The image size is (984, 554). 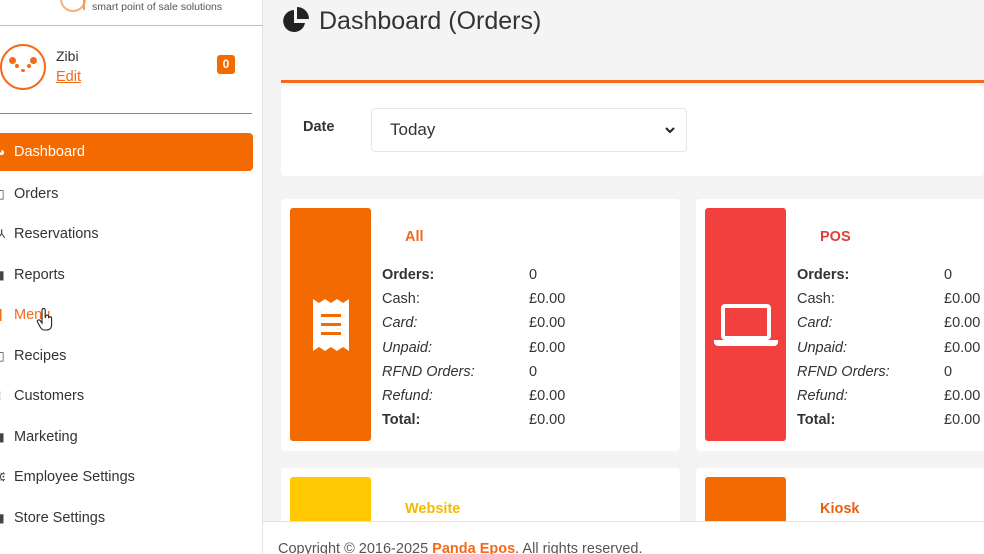 I want to click on card-title: All, so click(x=414, y=237).